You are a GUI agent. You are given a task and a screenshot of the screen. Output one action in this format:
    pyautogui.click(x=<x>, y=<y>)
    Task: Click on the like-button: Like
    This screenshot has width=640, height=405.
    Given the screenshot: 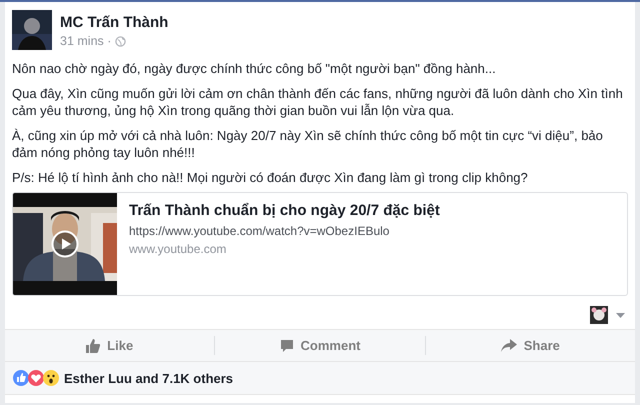 What is the action you would take?
    pyautogui.click(x=110, y=345)
    